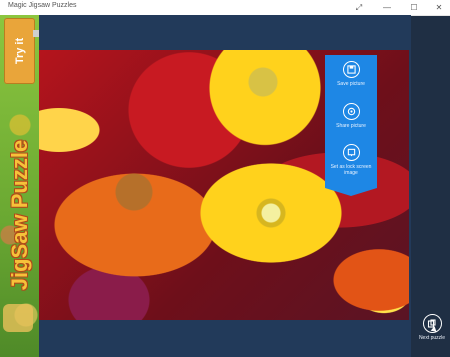 Image resolution: width=450 pixels, height=357 pixels. I want to click on save-picture-label: Save picture, so click(351, 84).